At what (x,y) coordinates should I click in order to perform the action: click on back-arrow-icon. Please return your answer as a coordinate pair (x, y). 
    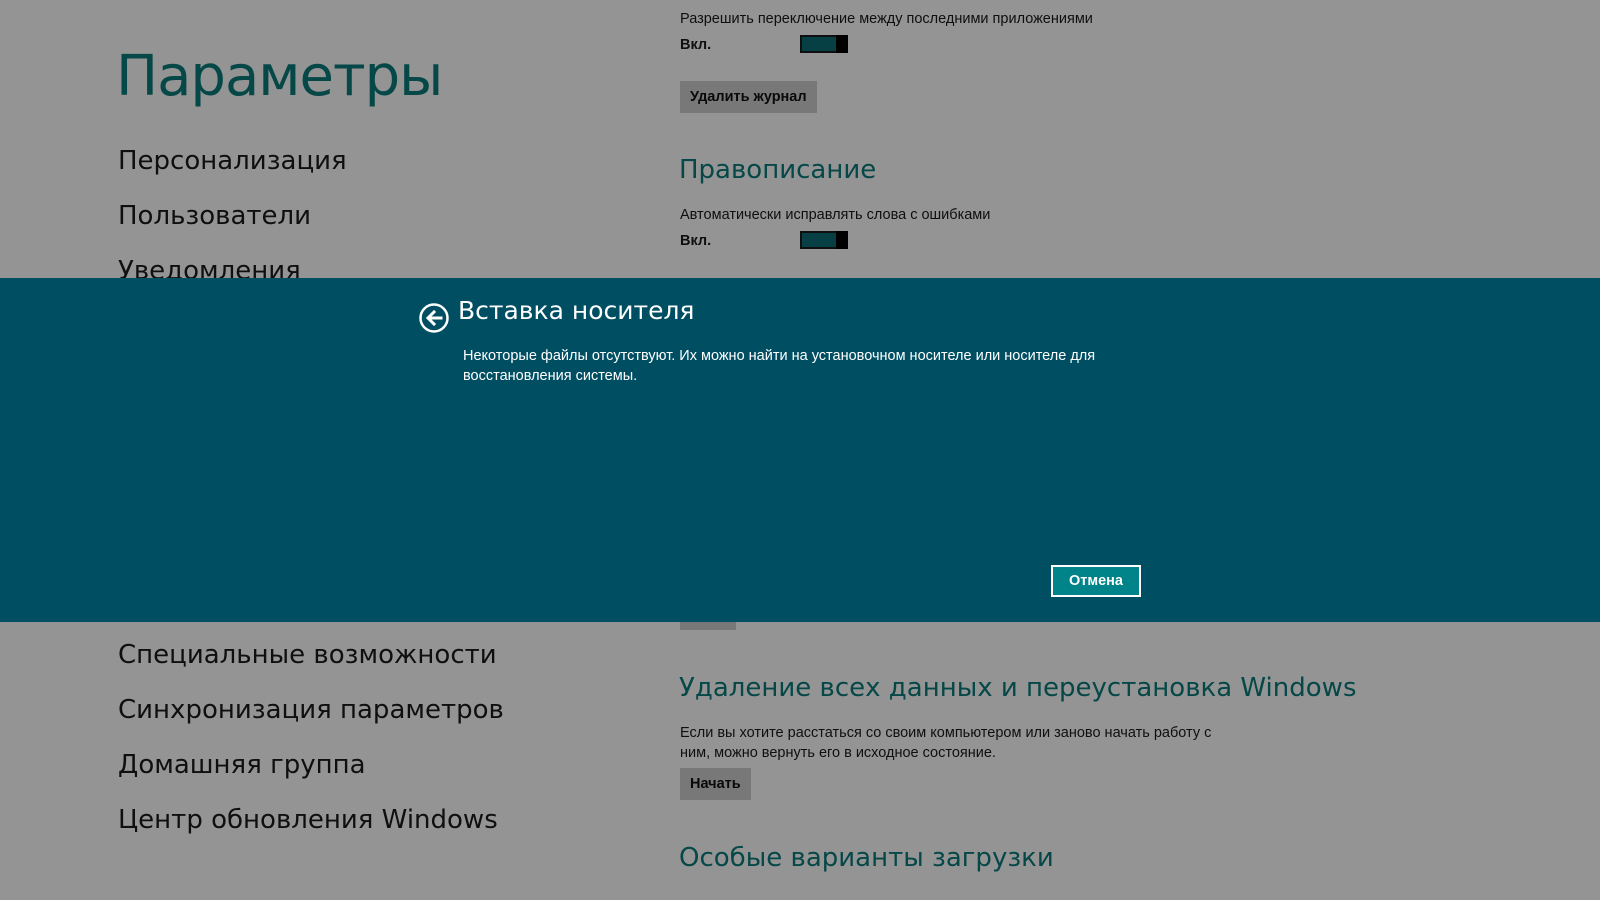
    Looking at the image, I should click on (434, 318).